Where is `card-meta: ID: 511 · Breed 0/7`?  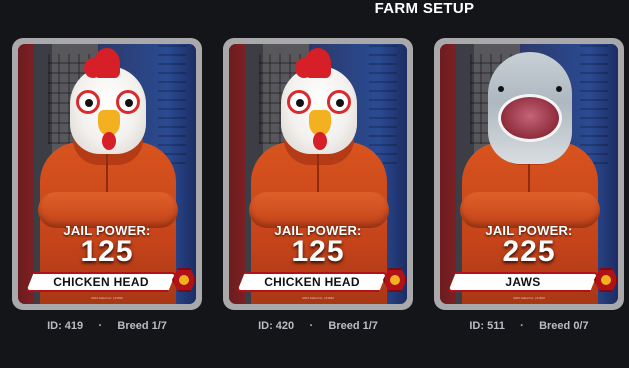
card-meta: ID: 511 · Breed 0/7 is located at coordinates (529, 326).